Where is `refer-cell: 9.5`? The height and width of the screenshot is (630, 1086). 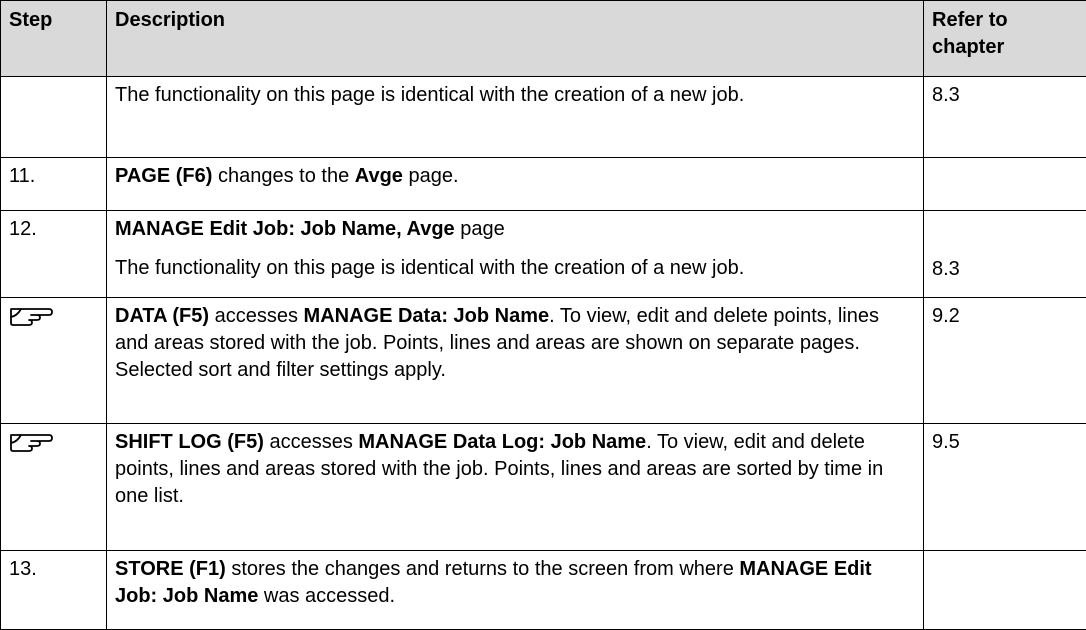
refer-cell: 9.5 is located at coordinates (1004, 487).